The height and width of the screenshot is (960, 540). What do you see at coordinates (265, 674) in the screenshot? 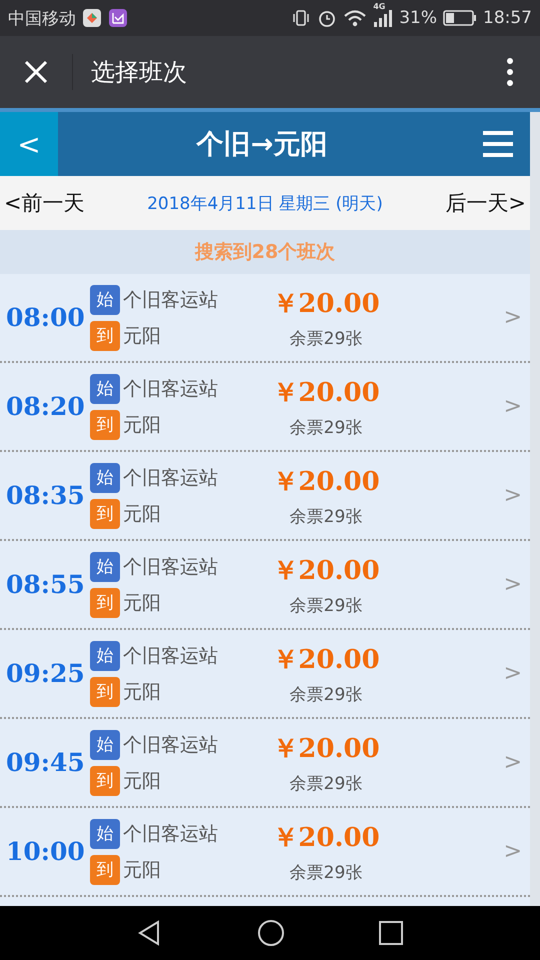
I see `trip-row: 09:25 始 个旧客运站 到 元阳 ￥20.00 余票29张 >` at bounding box center [265, 674].